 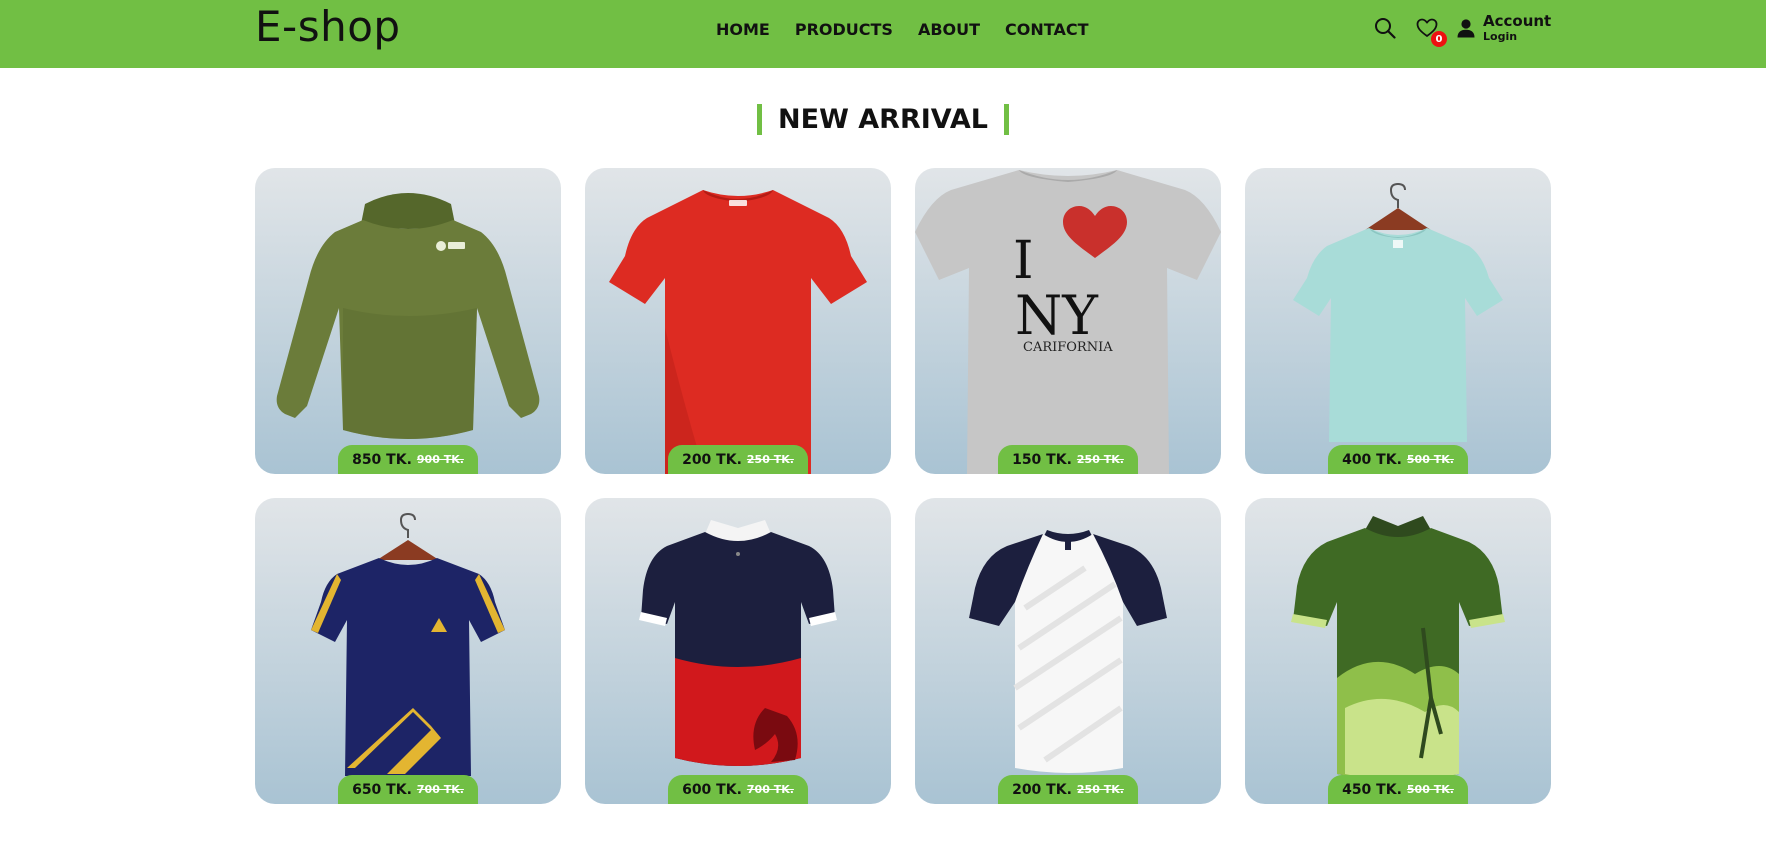 What do you see at coordinates (738, 643) in the screenshot?
I see `red-navy-jersey-image` at bounding box center [738, 643].